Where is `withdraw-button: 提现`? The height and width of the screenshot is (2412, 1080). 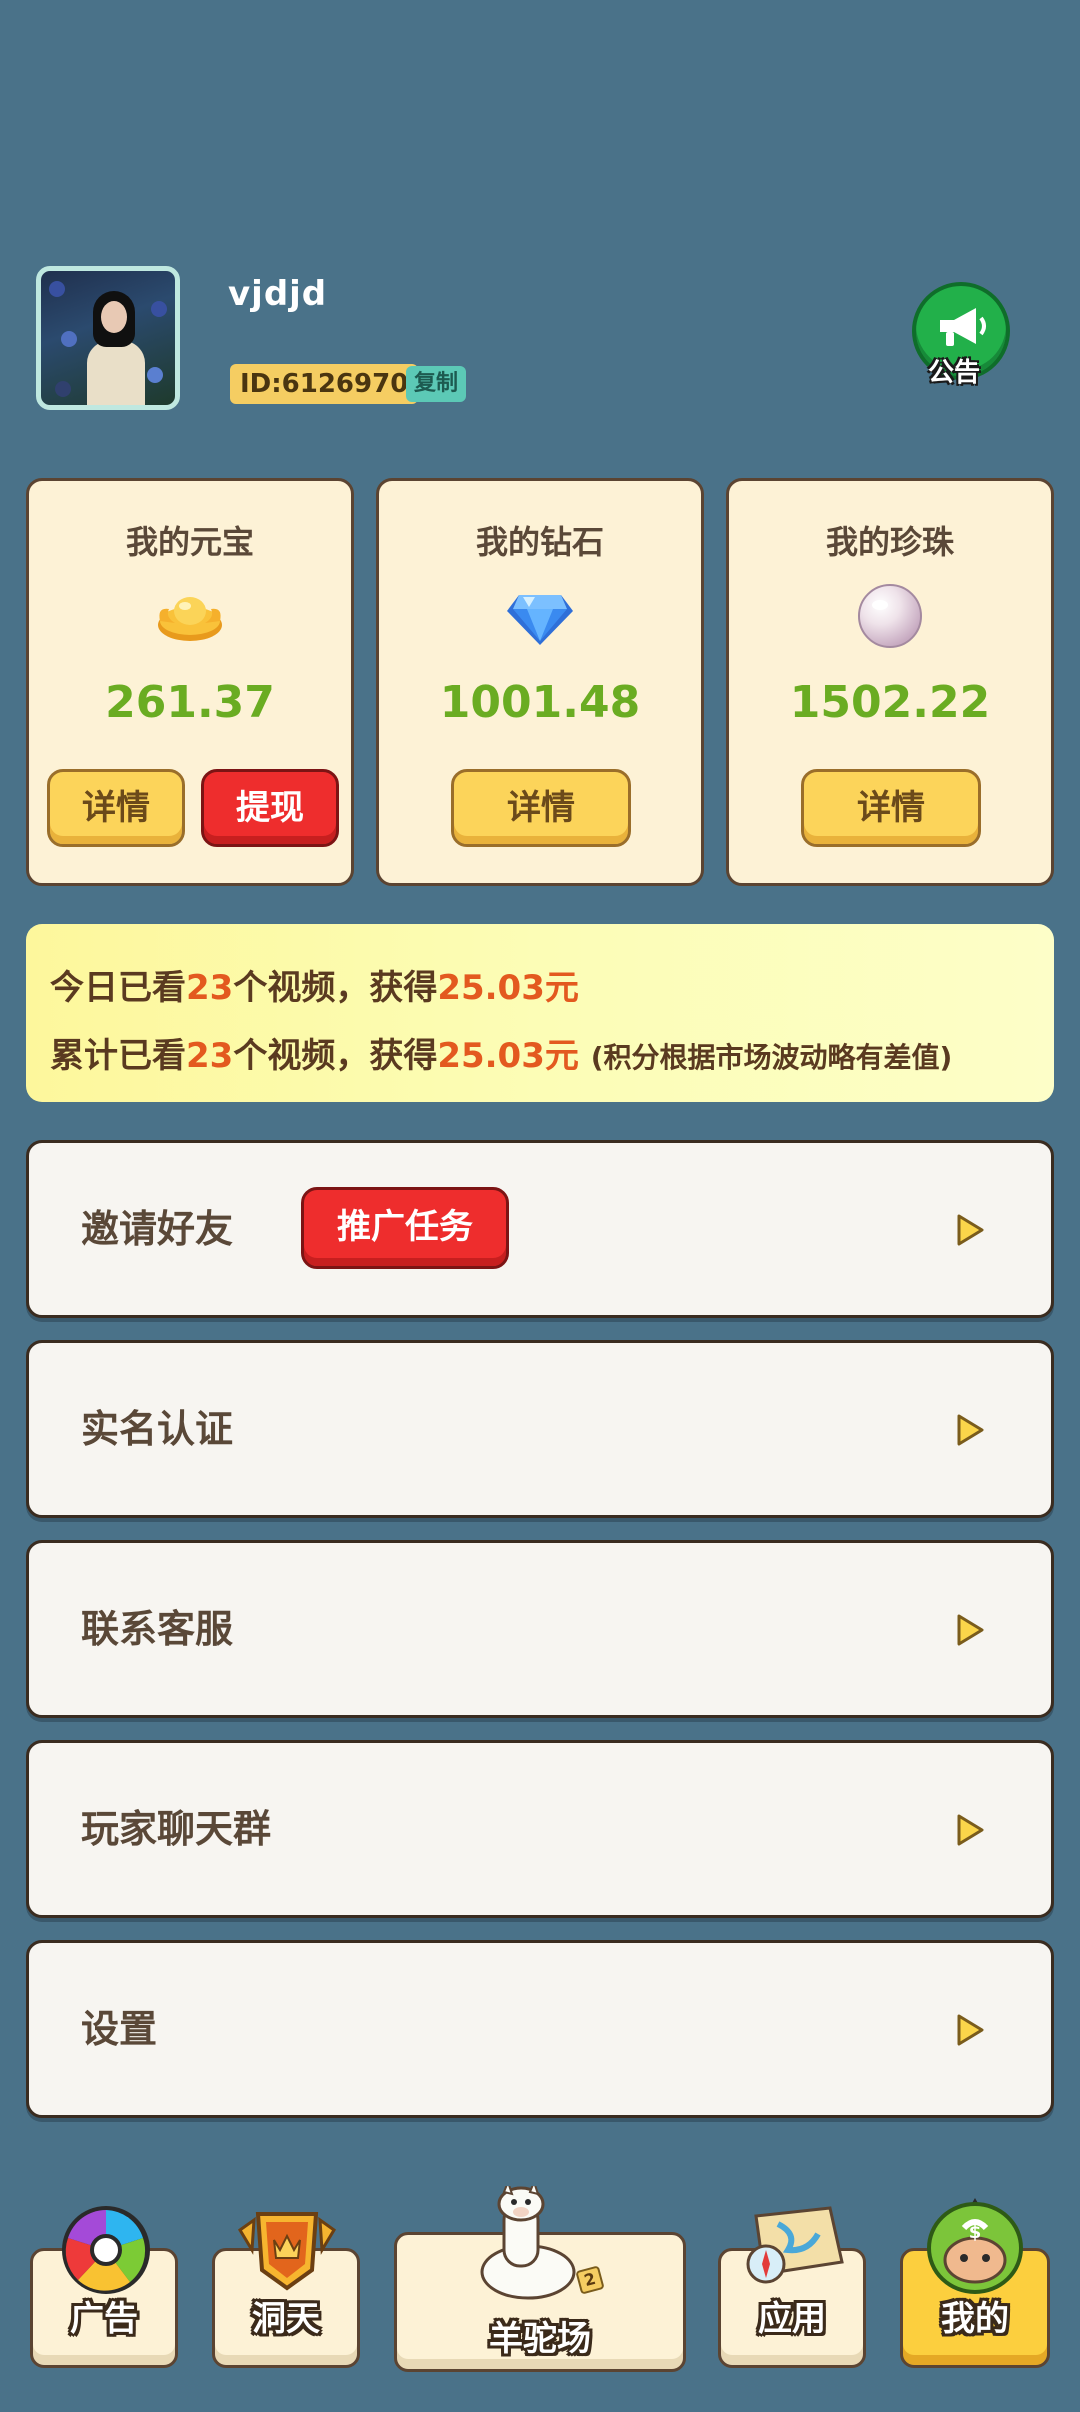 withdraw-button: 提现 is located at coordinates (270, 808).